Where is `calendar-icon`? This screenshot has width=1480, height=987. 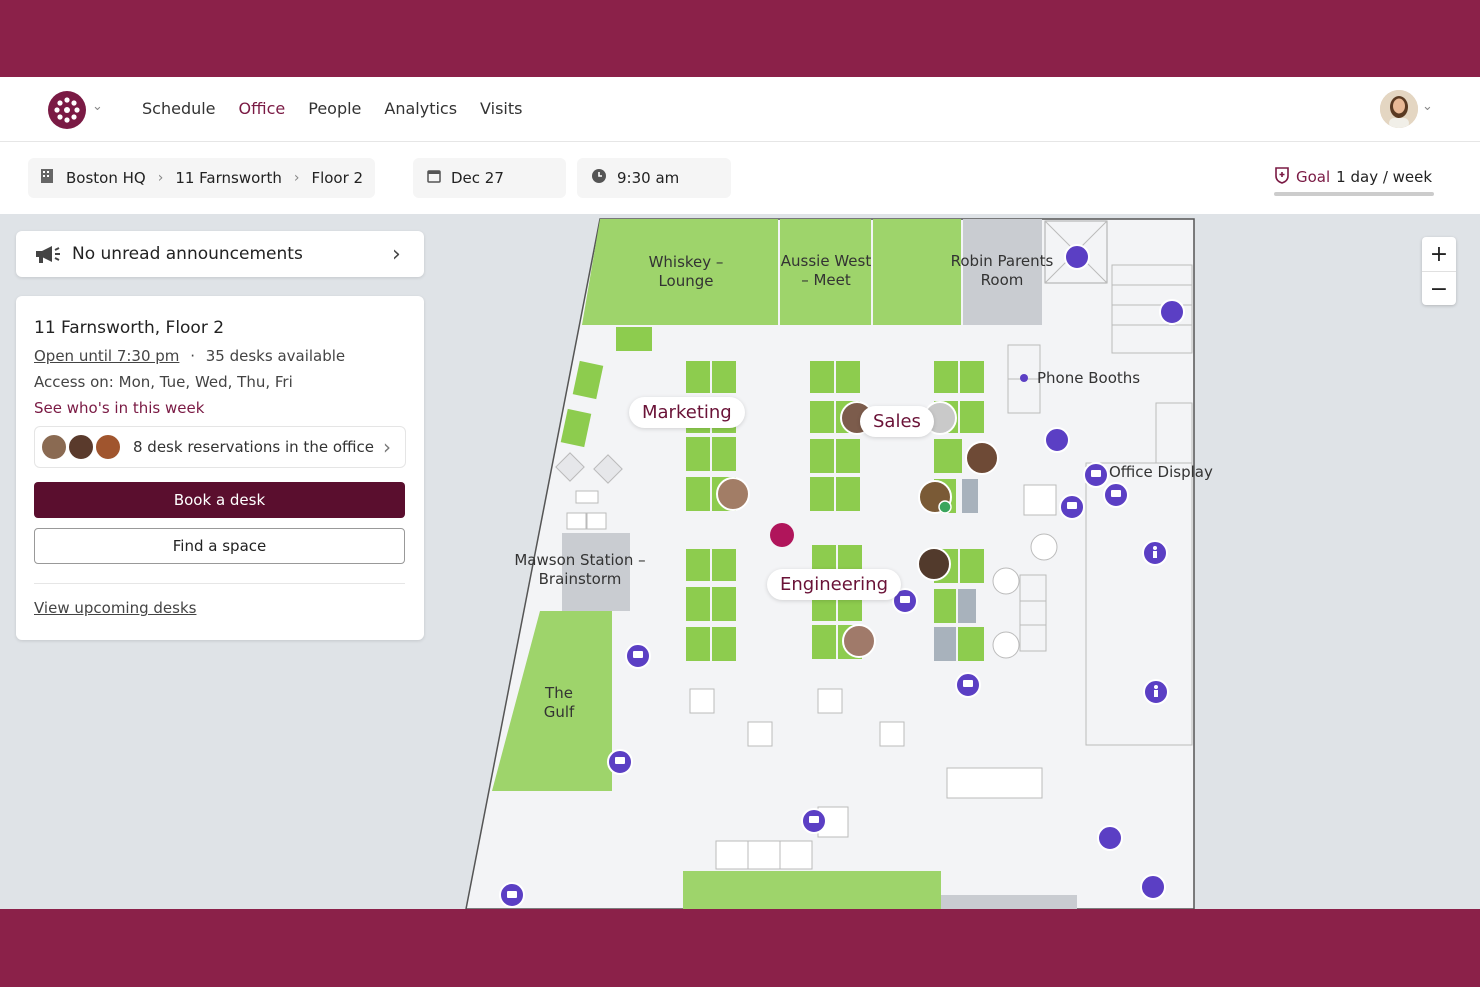 calendar-icon is located at coordinates (434, 178).